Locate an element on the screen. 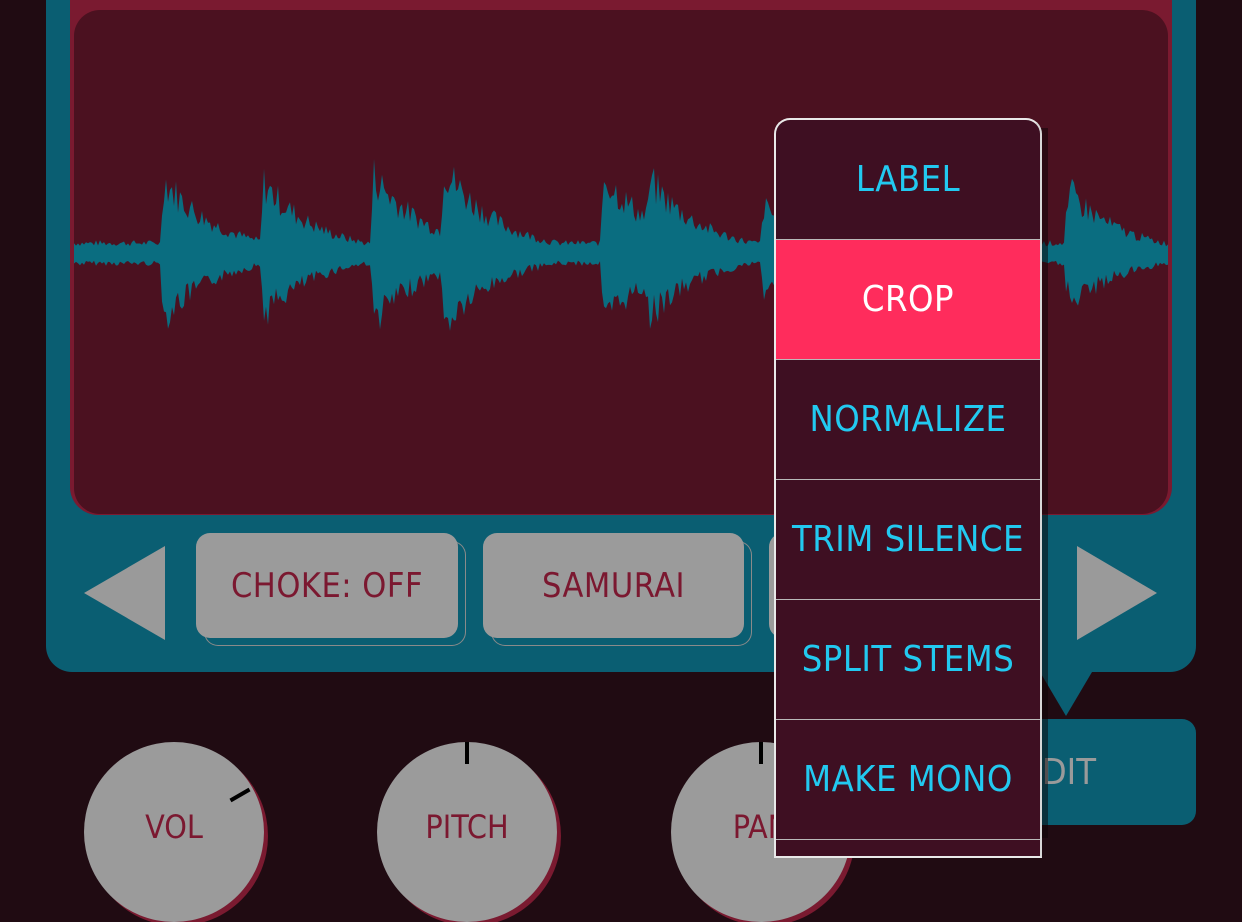 This screenshot has width=1242, height=922. triangle-right-icon is located at coordinates (1117, 593).